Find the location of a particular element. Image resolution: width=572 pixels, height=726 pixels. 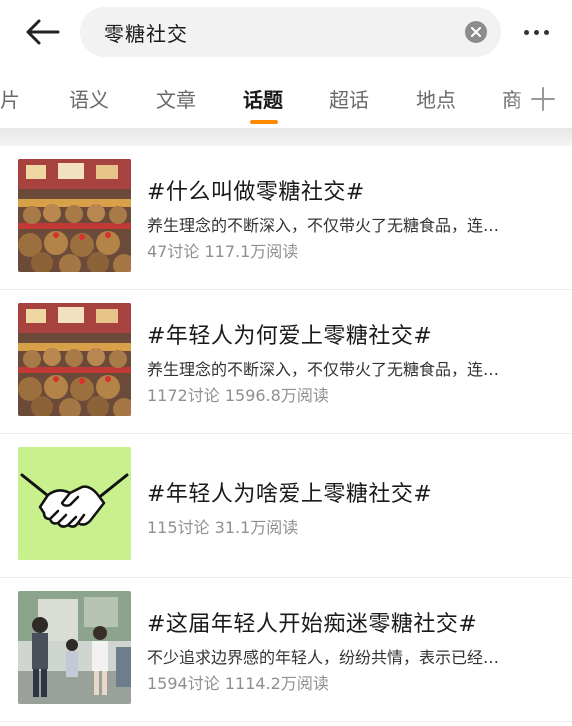

search-input: 零糖社交 is located at coordinates (290, 32).